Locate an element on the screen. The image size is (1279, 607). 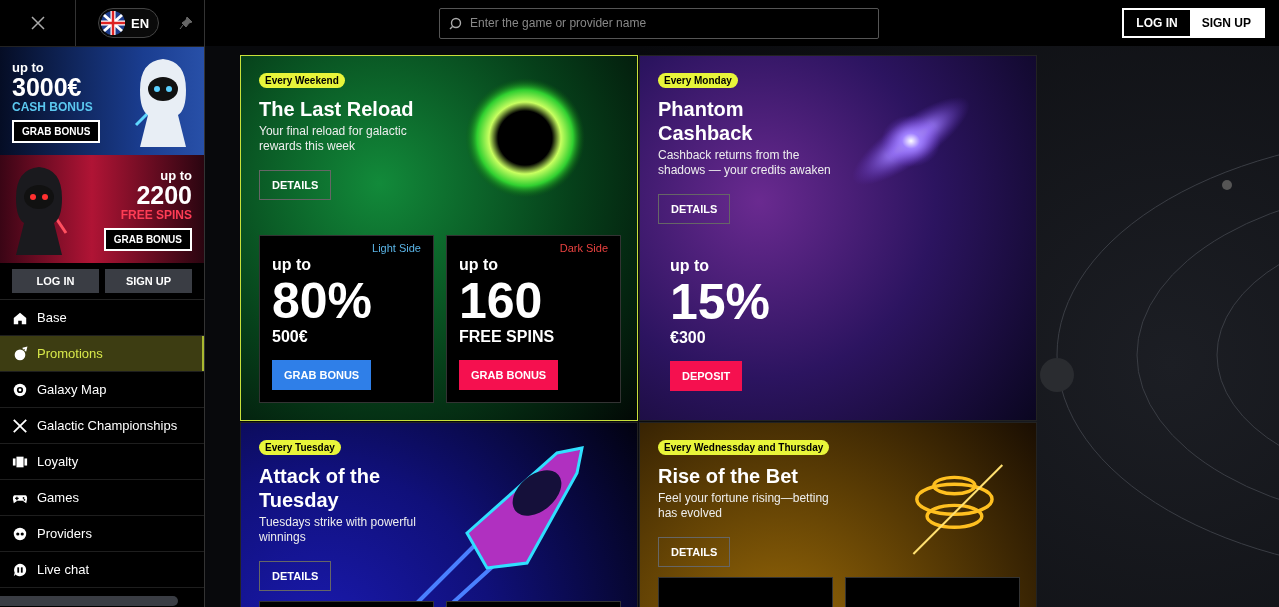
card-description: Cashback returns from the shadows — your credits awaken is located at coordinates (745, 163).